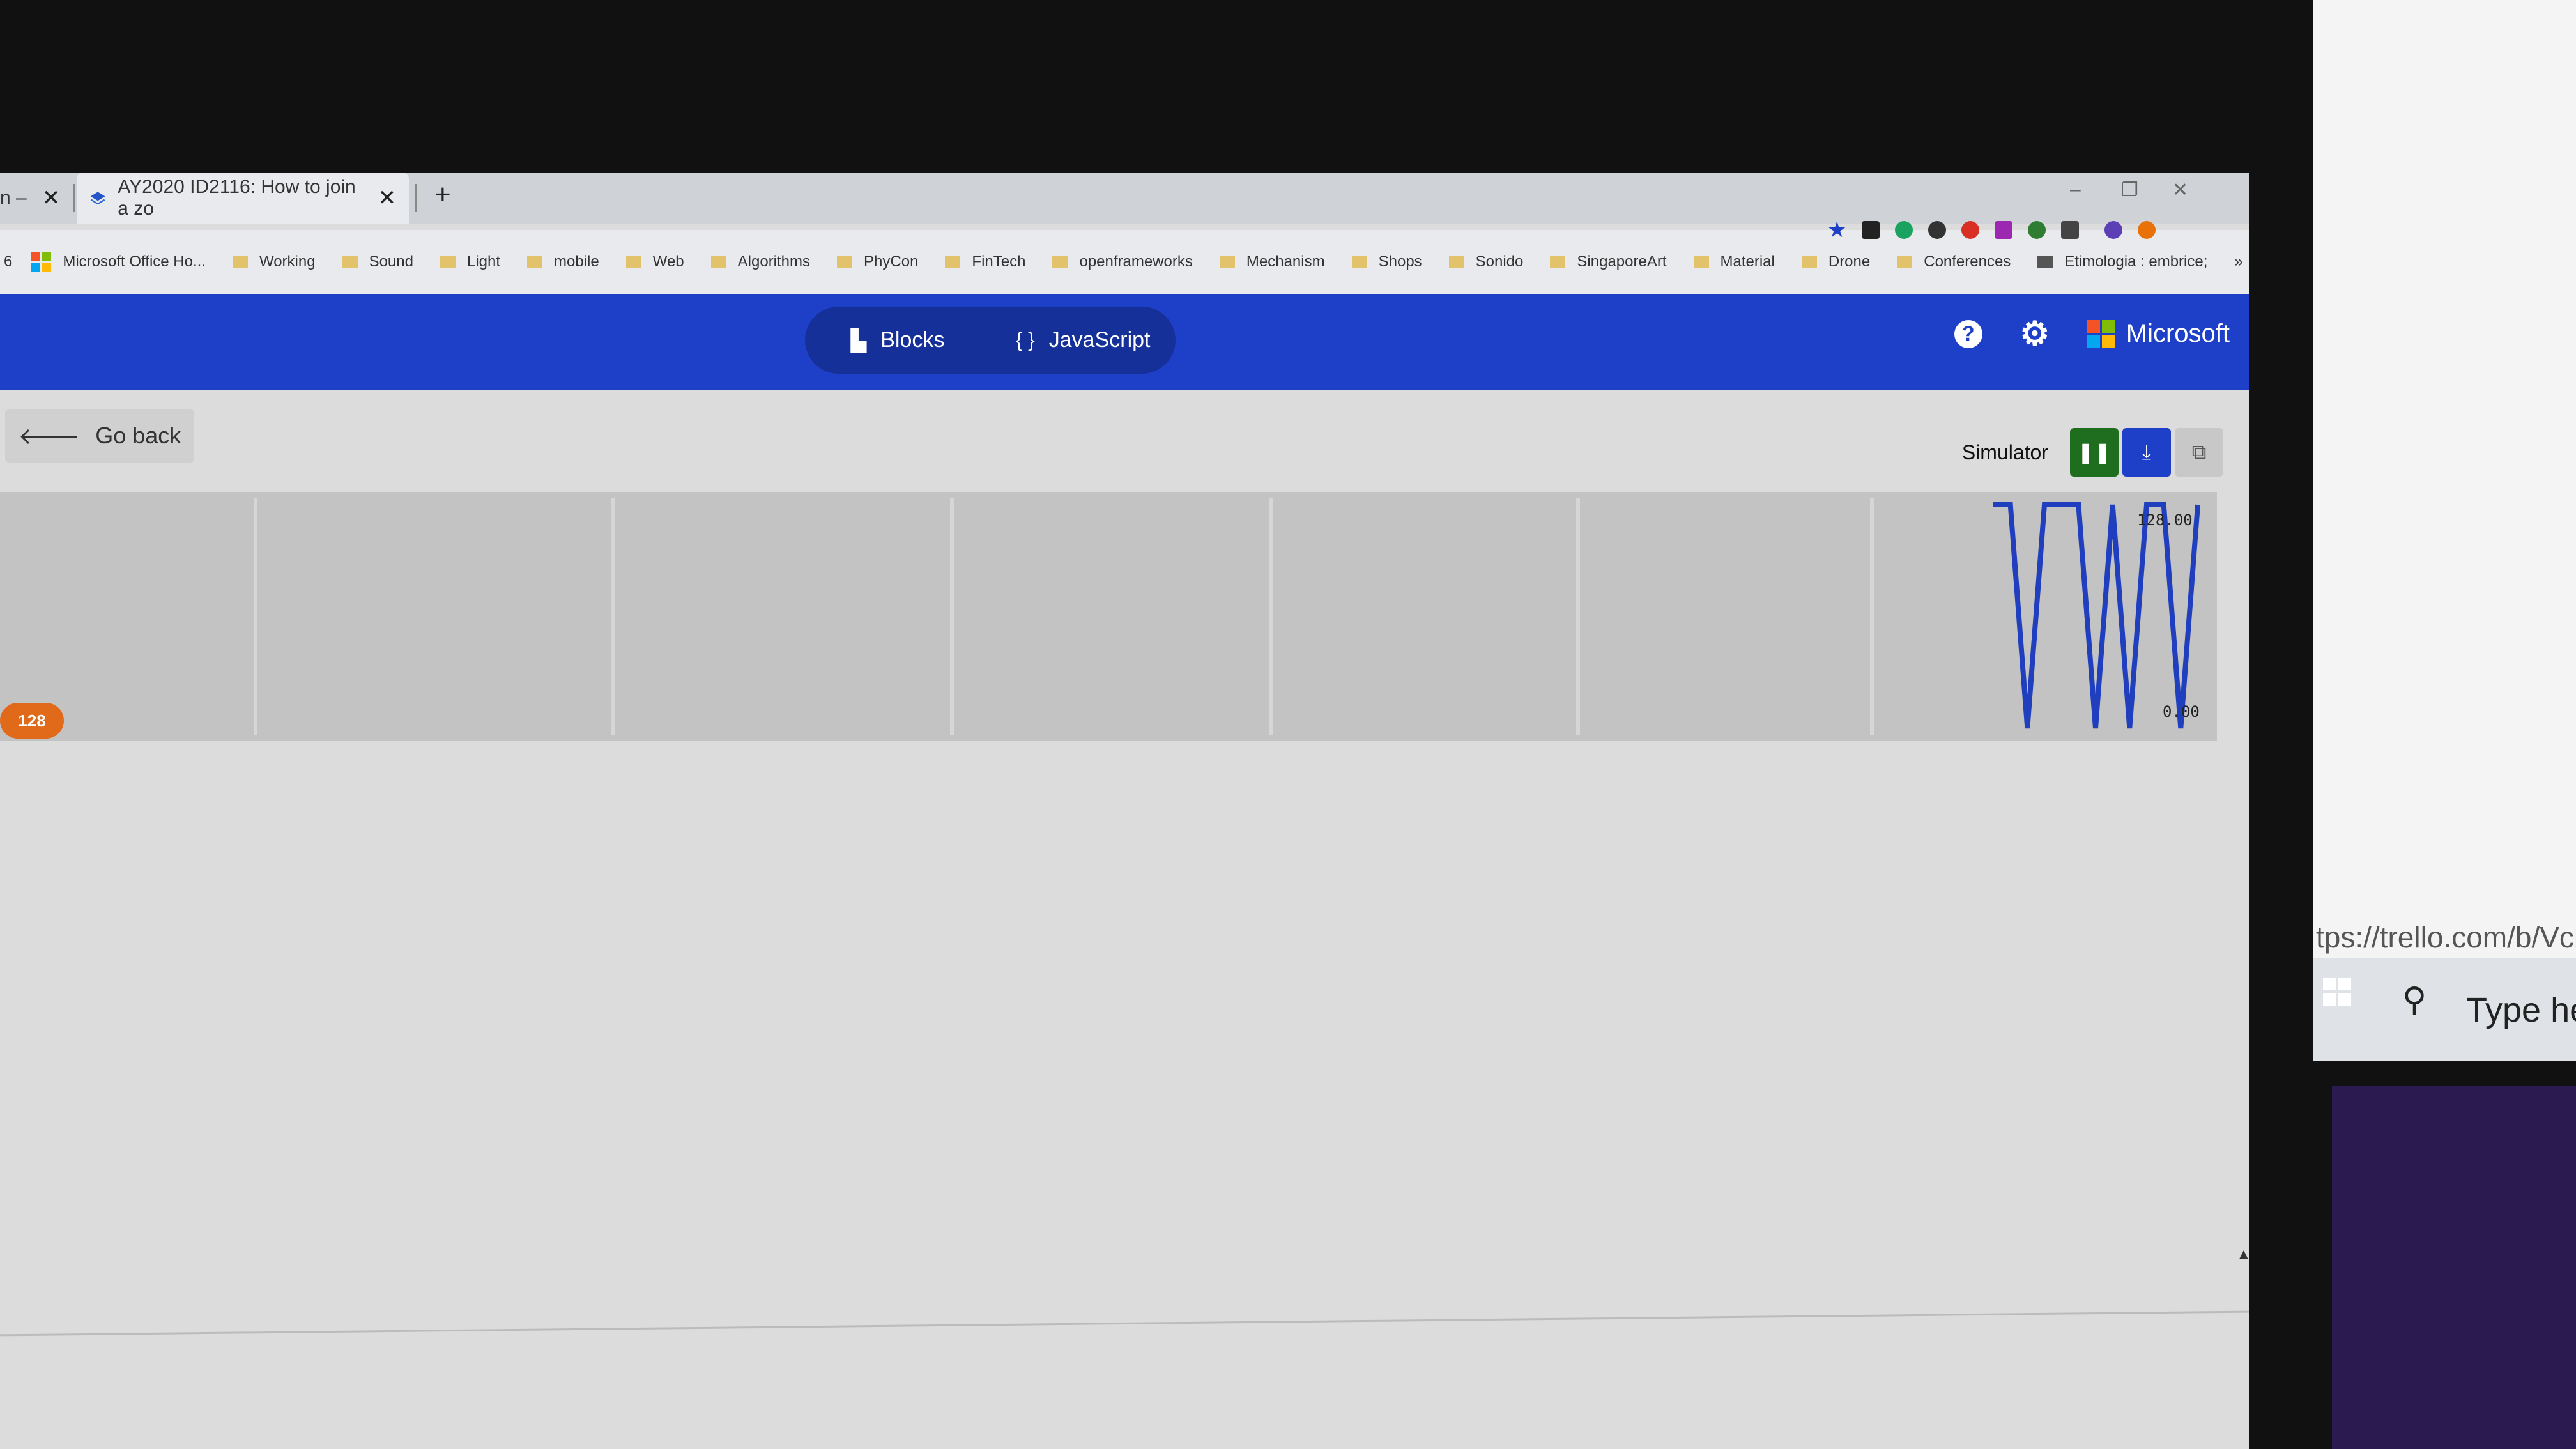 This screenshot has height=1449, width=2576. Describe the element at coordinates (1227, 616) in the screenshot. I see `chart-canvas` at that location.